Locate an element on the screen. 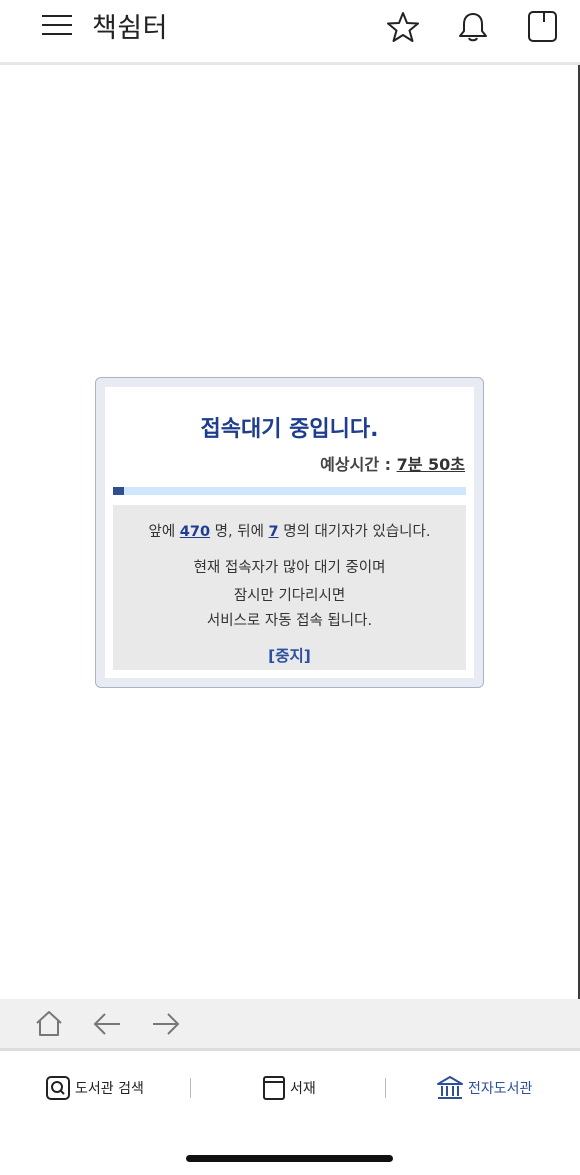 The height and width of the screenshot is (1175, 580). stop-button: [중지] is located at coordinates (289, 655).